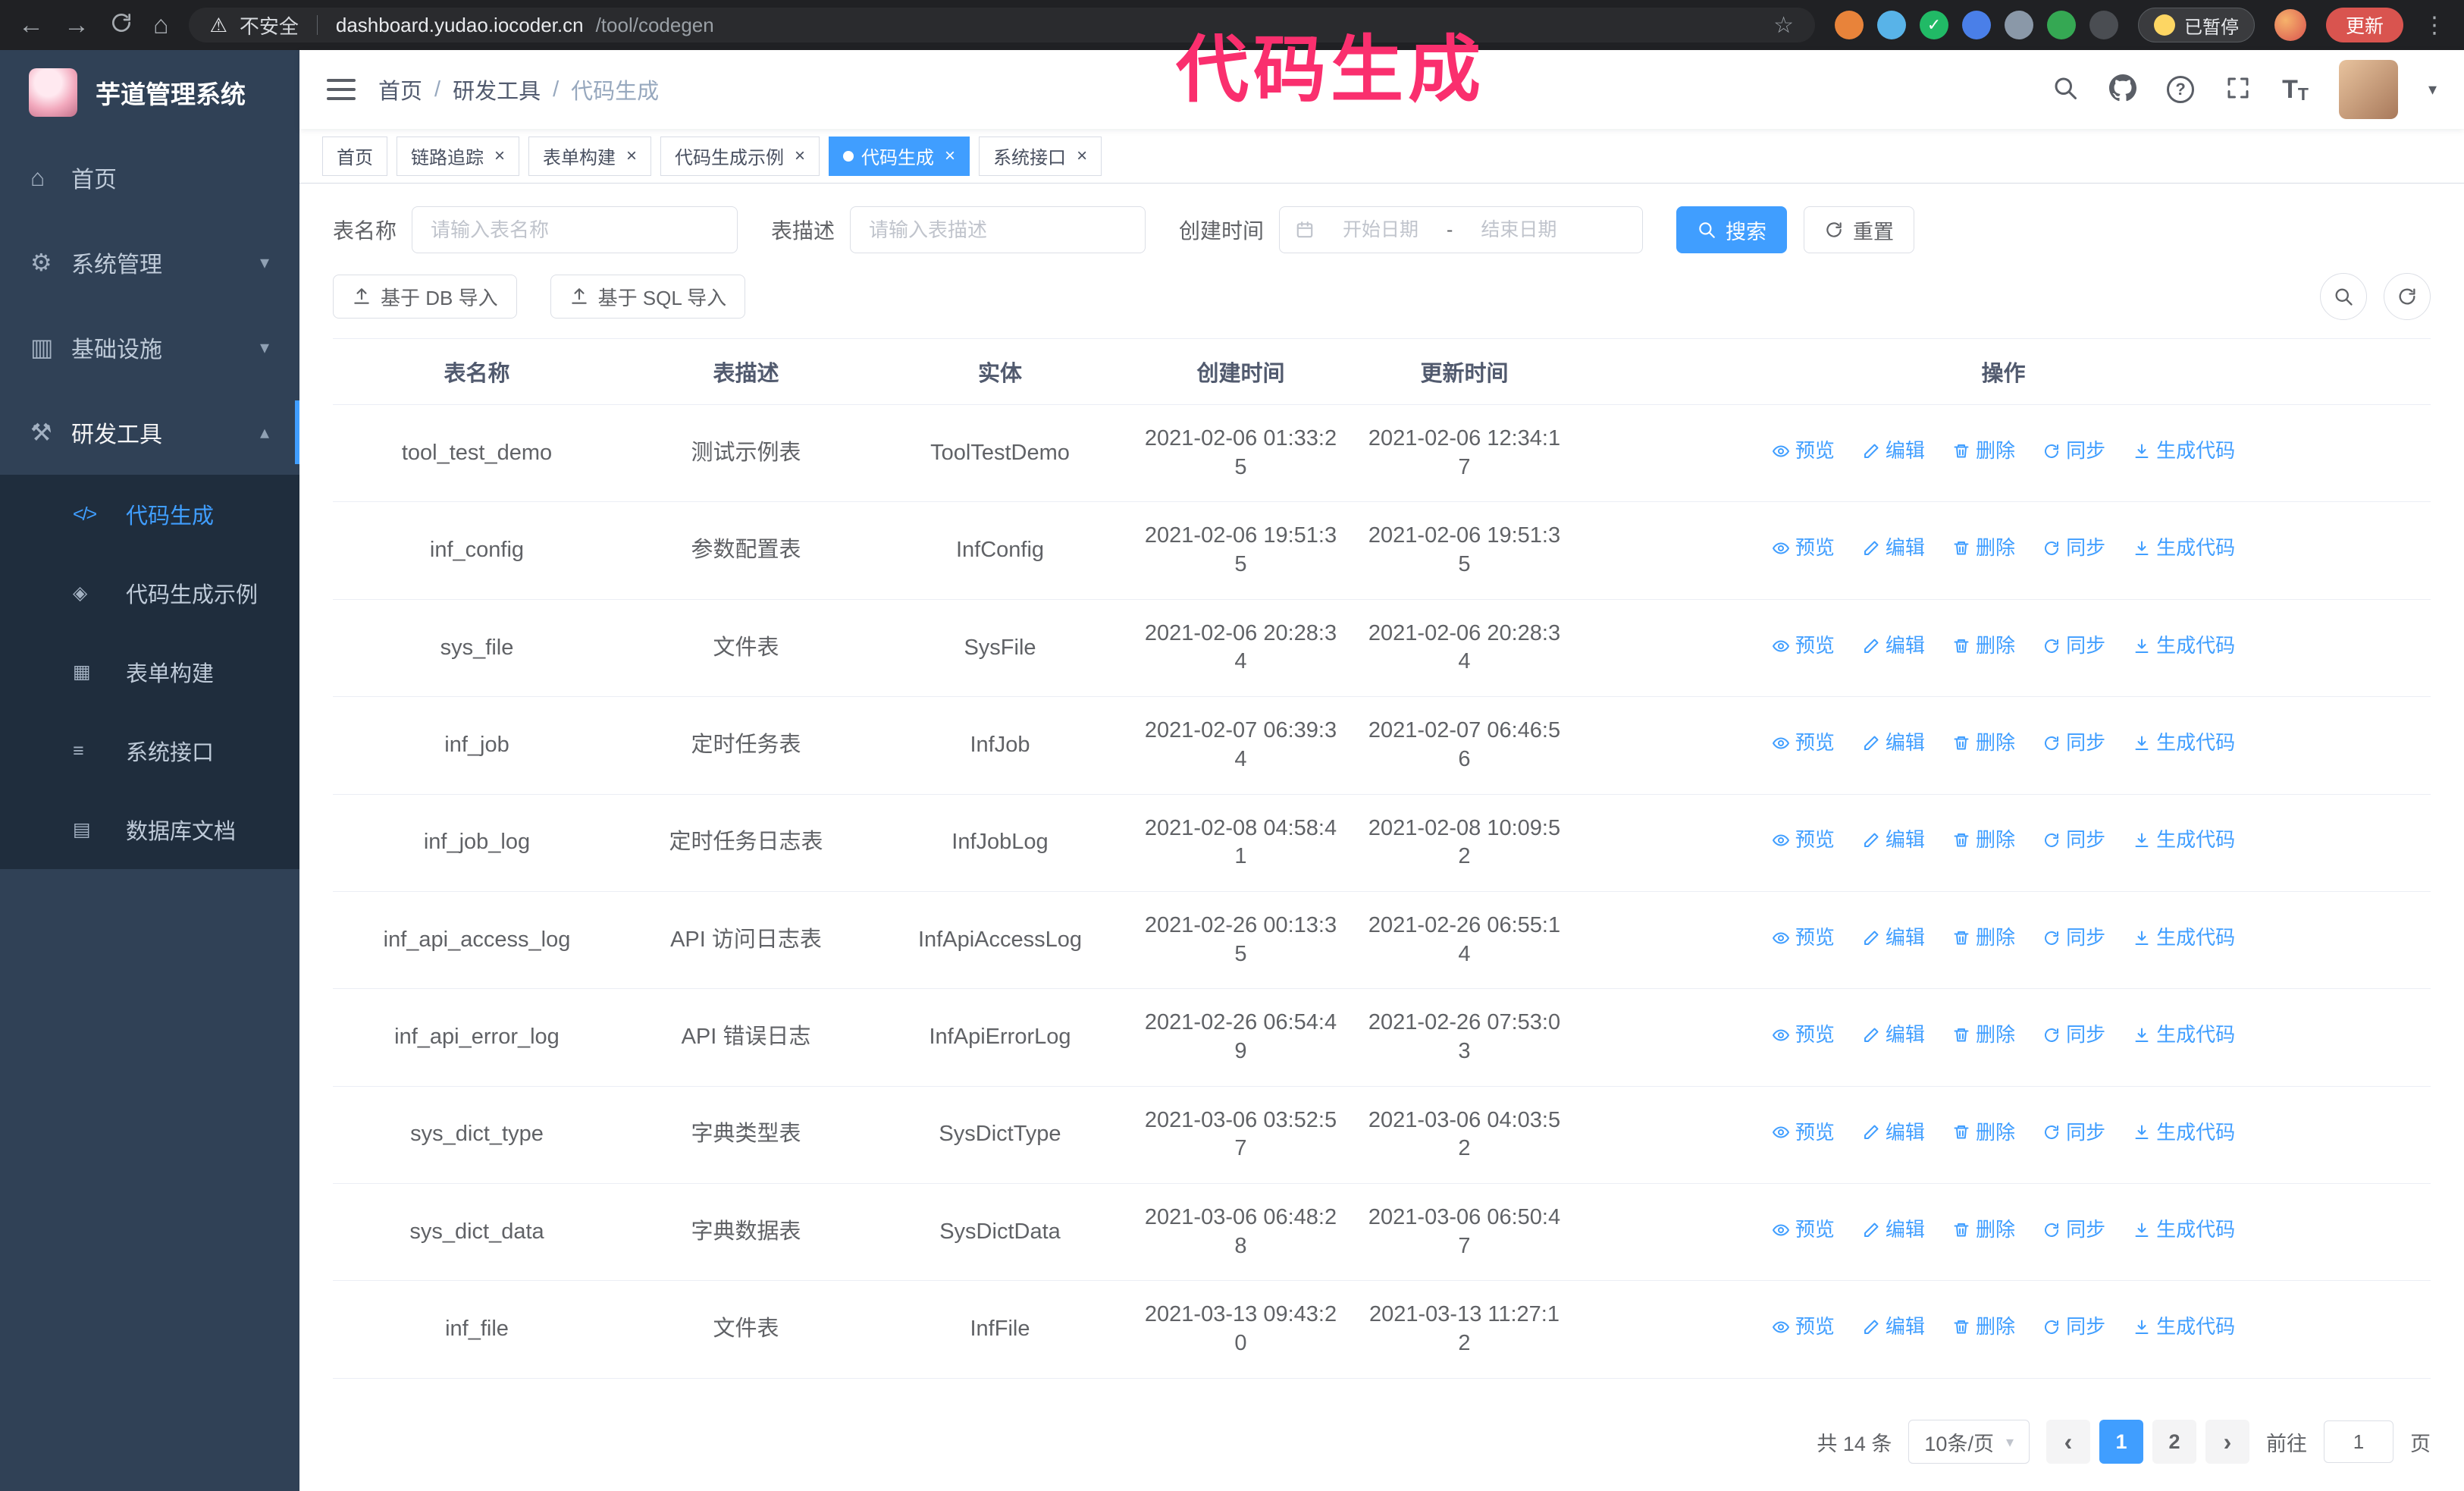 The height and width of the screenshot is (1491, 2464). What do you see at coordinates (2196, 25) in the screenshot?
I see `paused-badge: 已暂停` at bounding box center [2196, 25].